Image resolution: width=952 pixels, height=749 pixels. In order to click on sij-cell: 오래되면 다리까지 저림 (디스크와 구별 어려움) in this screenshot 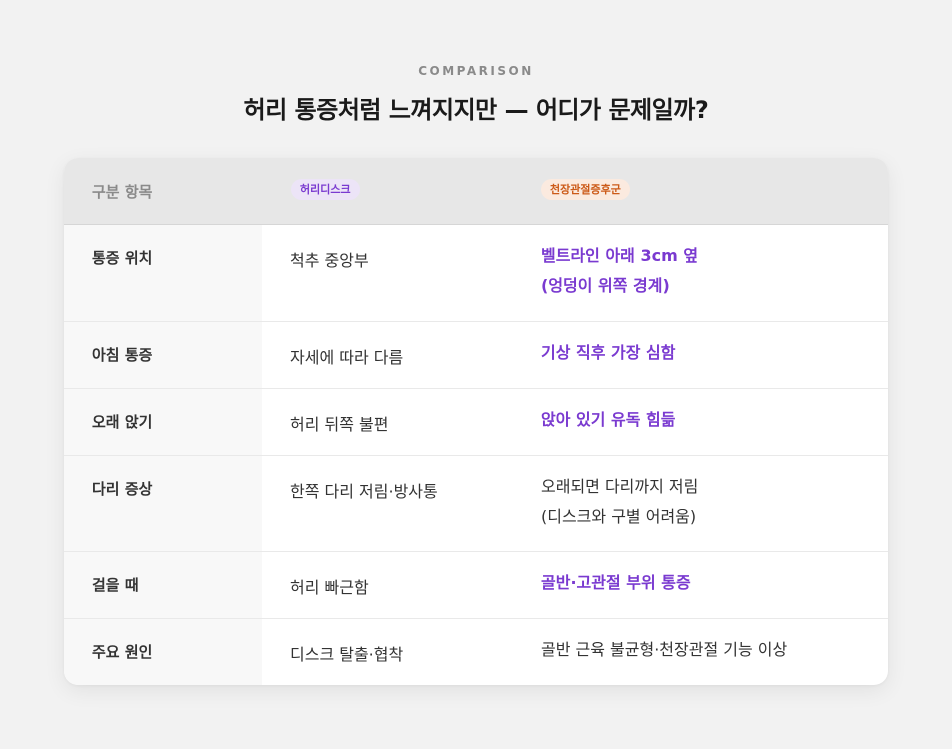, I will do `click(619, 502)`.